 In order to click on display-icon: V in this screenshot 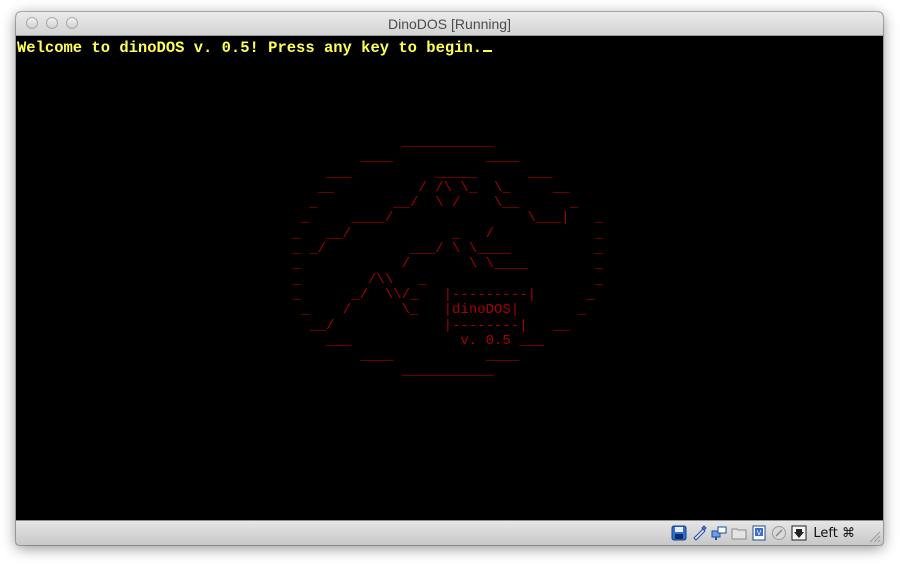, I will do `click(759, 533)`.